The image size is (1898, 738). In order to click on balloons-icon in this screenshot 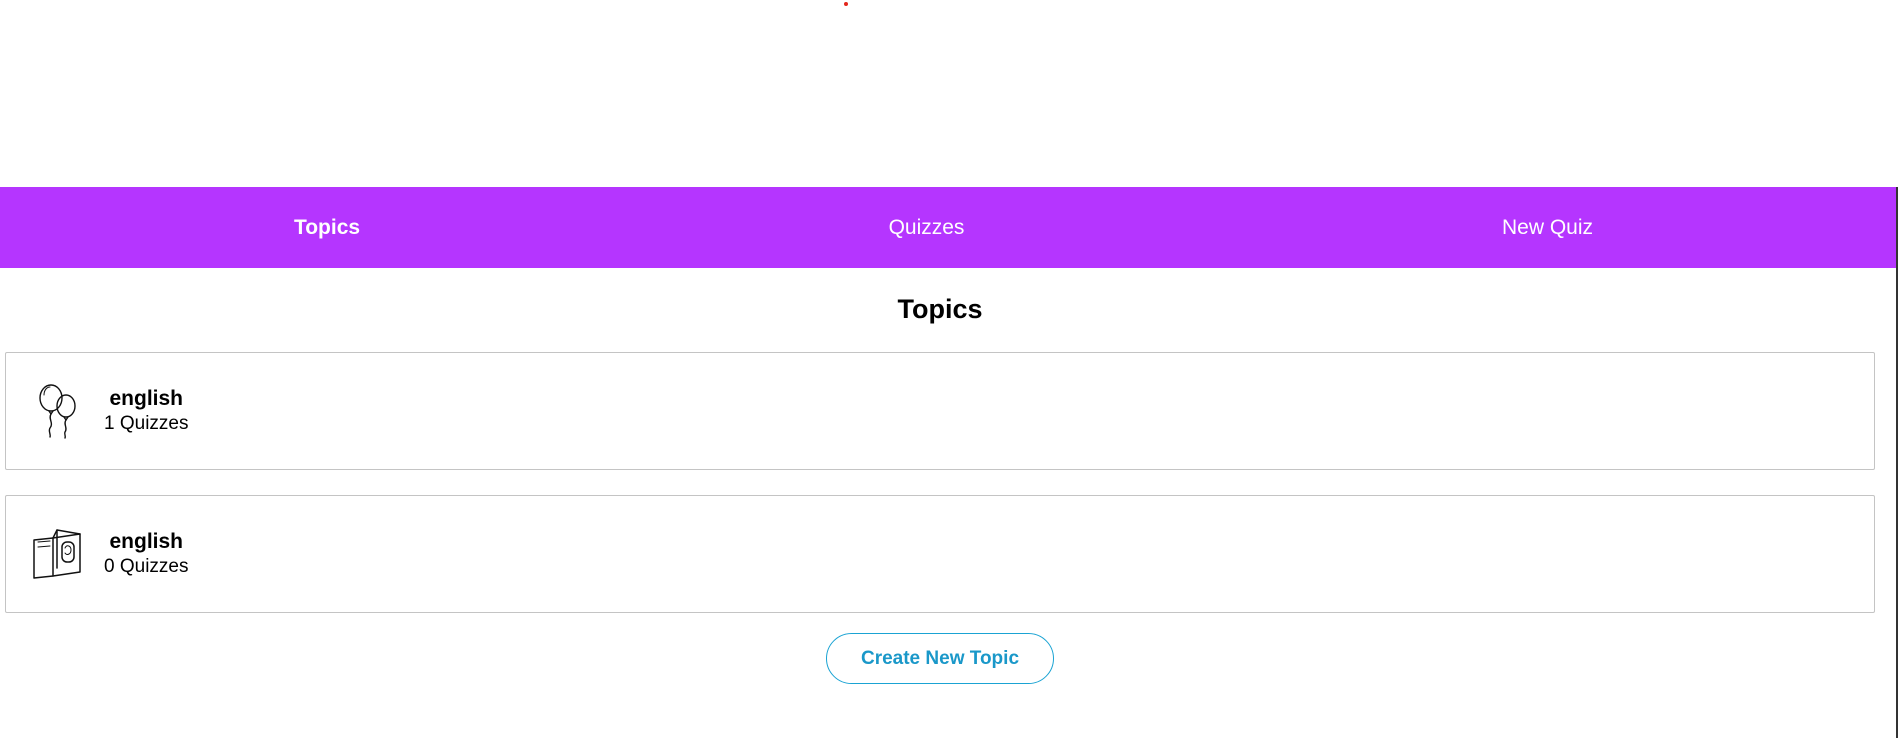, I will do `click(58, 411)`.